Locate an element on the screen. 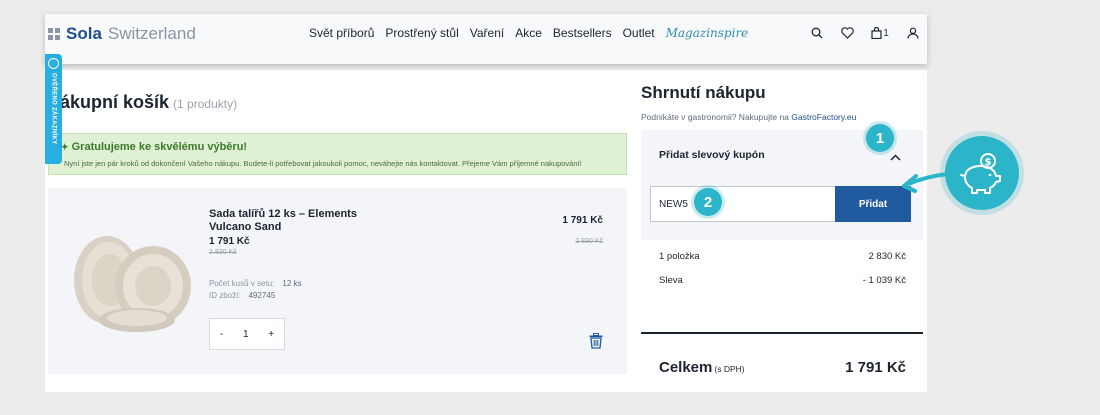  congrats-title: ✦ Gratulujeme ke skvělému výběru! is located at coordinates (154, 147).